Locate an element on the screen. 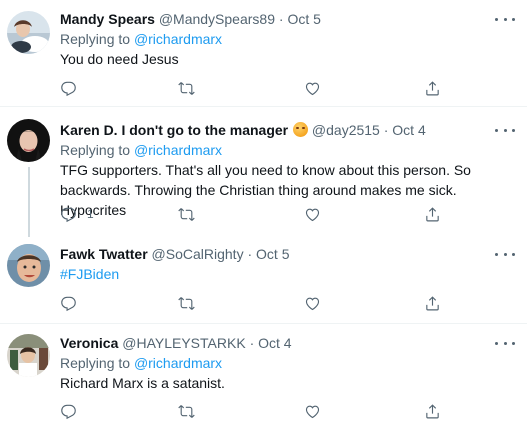 Image resolution: width=527 pixels, height=430 pixels. user-handle: @MandySpears89 is located at coordinates (217, 19).